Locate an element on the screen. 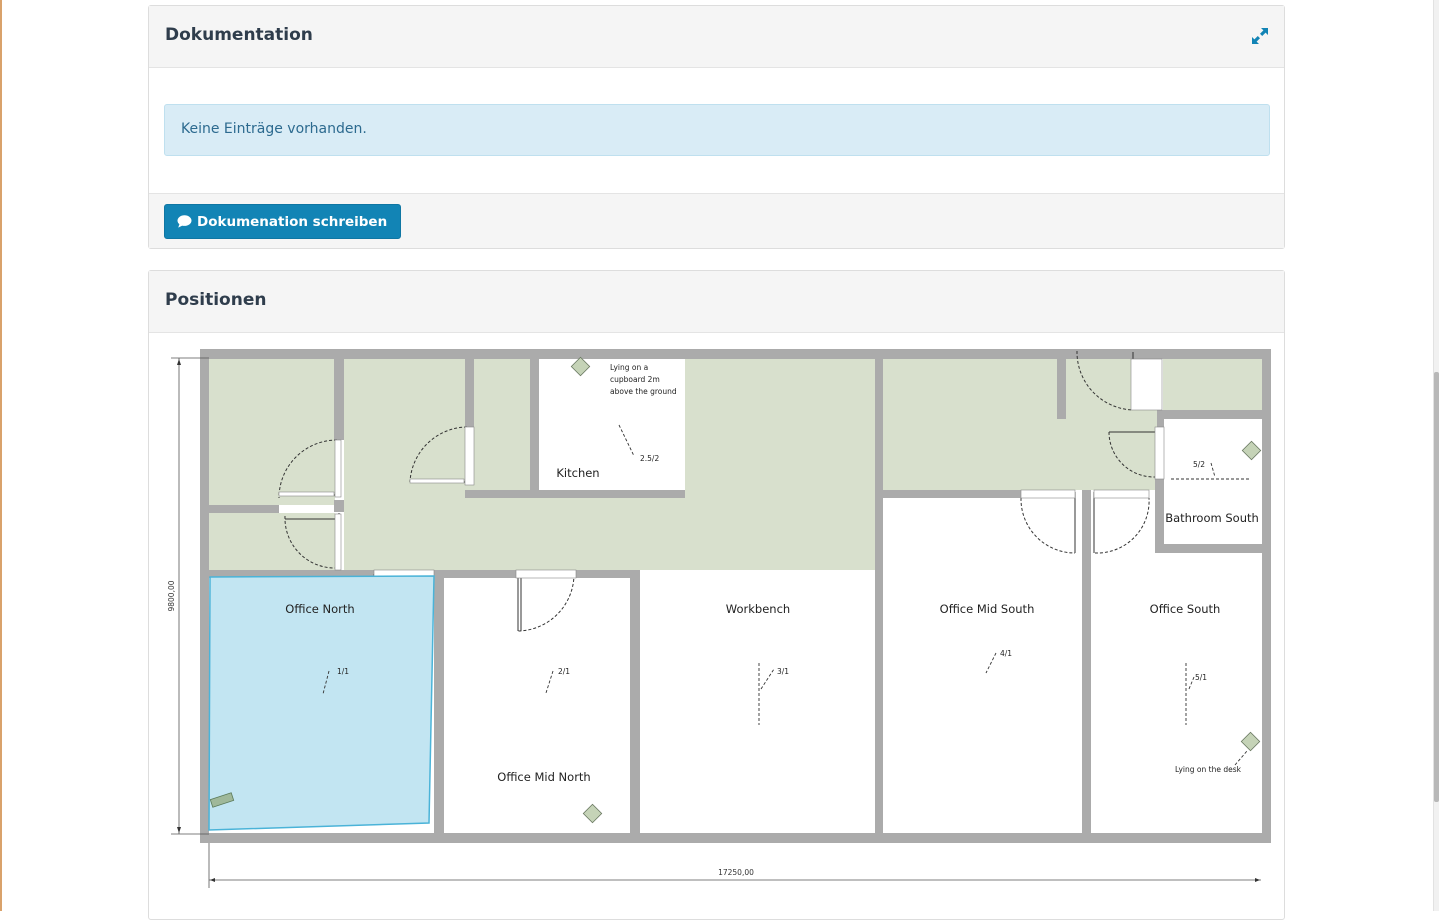 This screenshot has width=1439, height=920. documentation-panel-heading: Dokumentation is located at coordinates (716, 37).